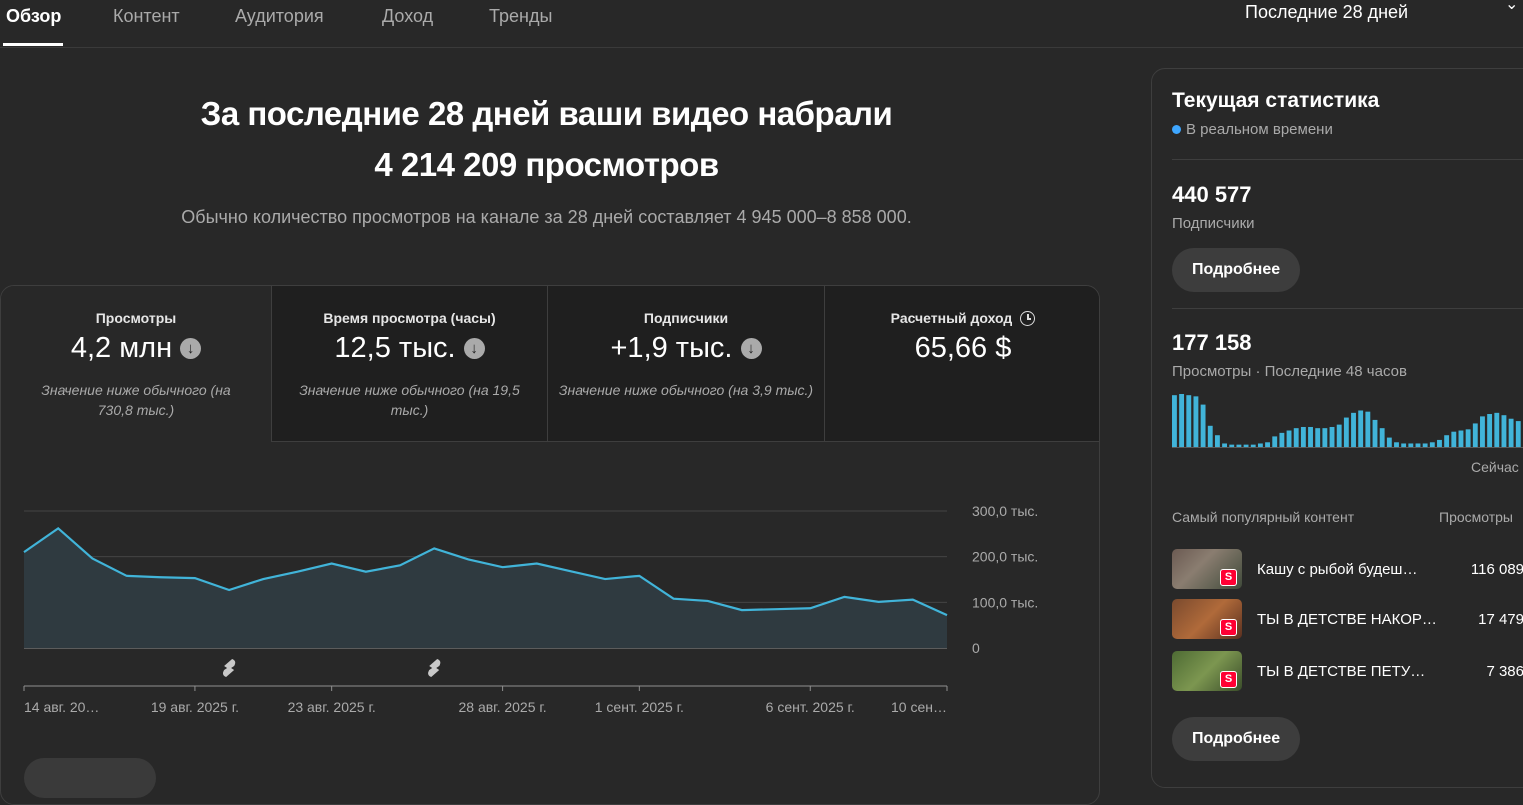  Describe the element at coordinates (751, 348) in the screenshot. I see `arrow-down-icon: ↓` at that location.